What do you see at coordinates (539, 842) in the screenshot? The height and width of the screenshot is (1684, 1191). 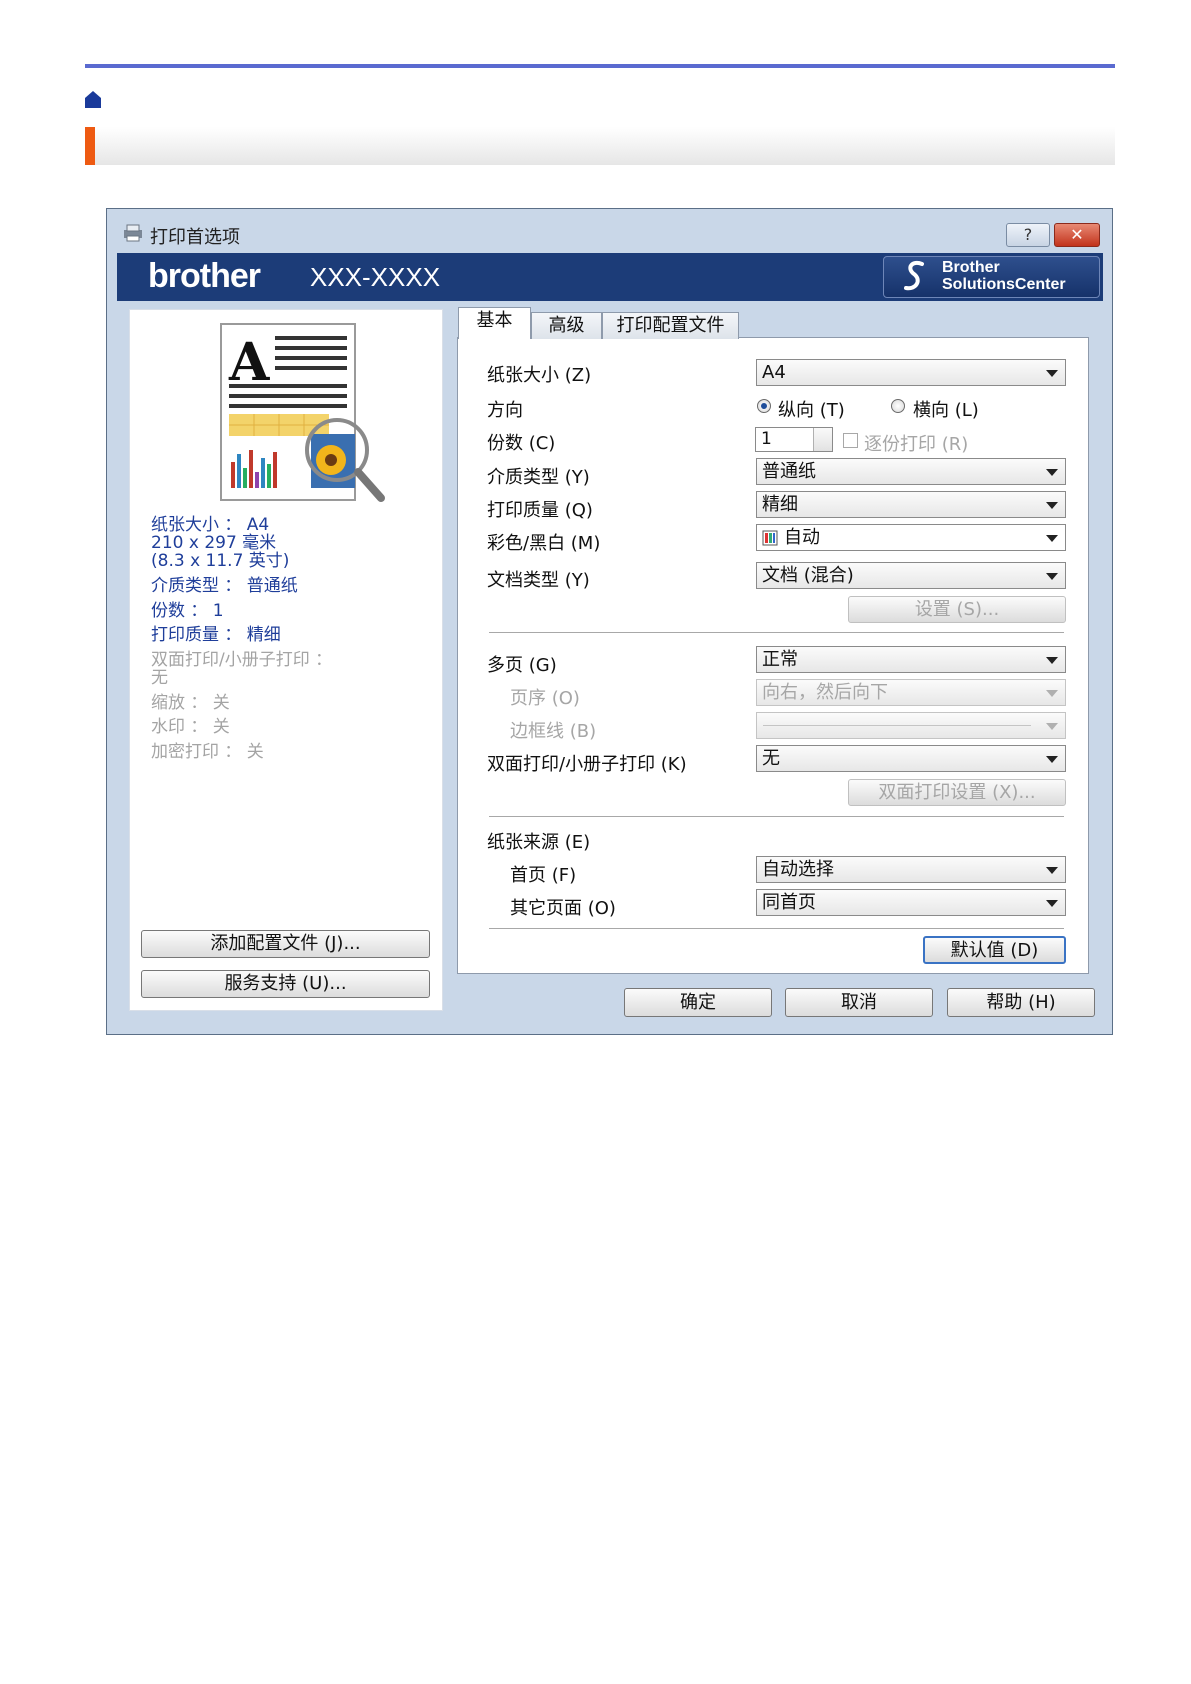 I see `paper-source-label: 纸张来源 (E)` at bounding box center [539, 842].